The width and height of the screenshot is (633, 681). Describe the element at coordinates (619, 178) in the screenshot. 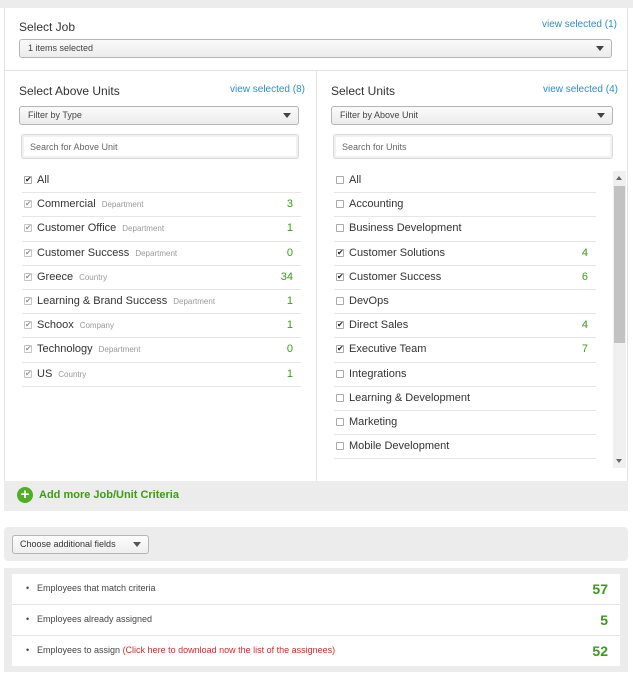

I see `scroll-up-icon` at that location.